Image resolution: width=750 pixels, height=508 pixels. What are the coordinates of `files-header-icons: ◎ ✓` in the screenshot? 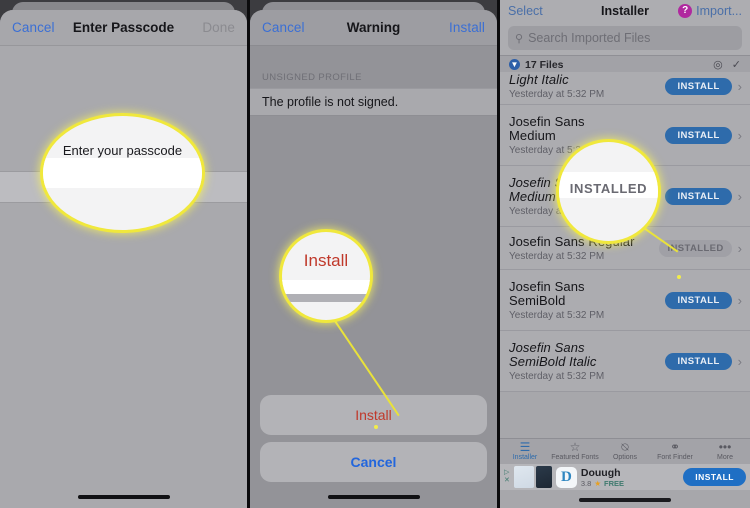 It's located at (727, 64).